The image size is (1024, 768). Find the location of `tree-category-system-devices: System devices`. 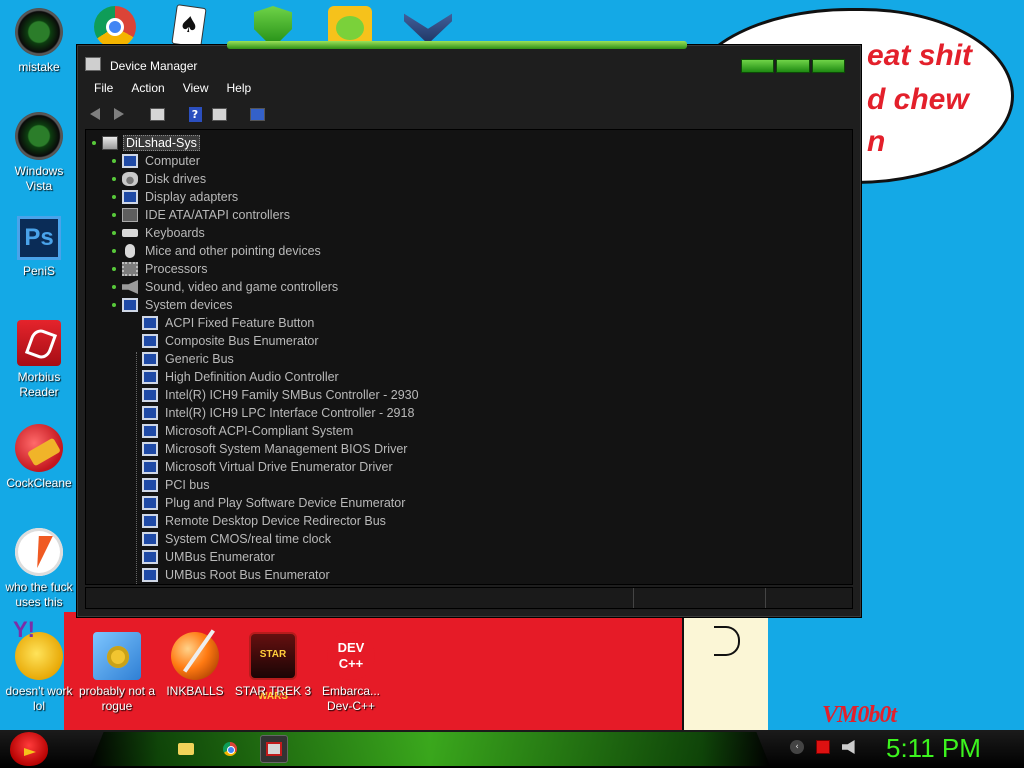

tree-category-system-devices: System devices is located at coordinates (173, 305).